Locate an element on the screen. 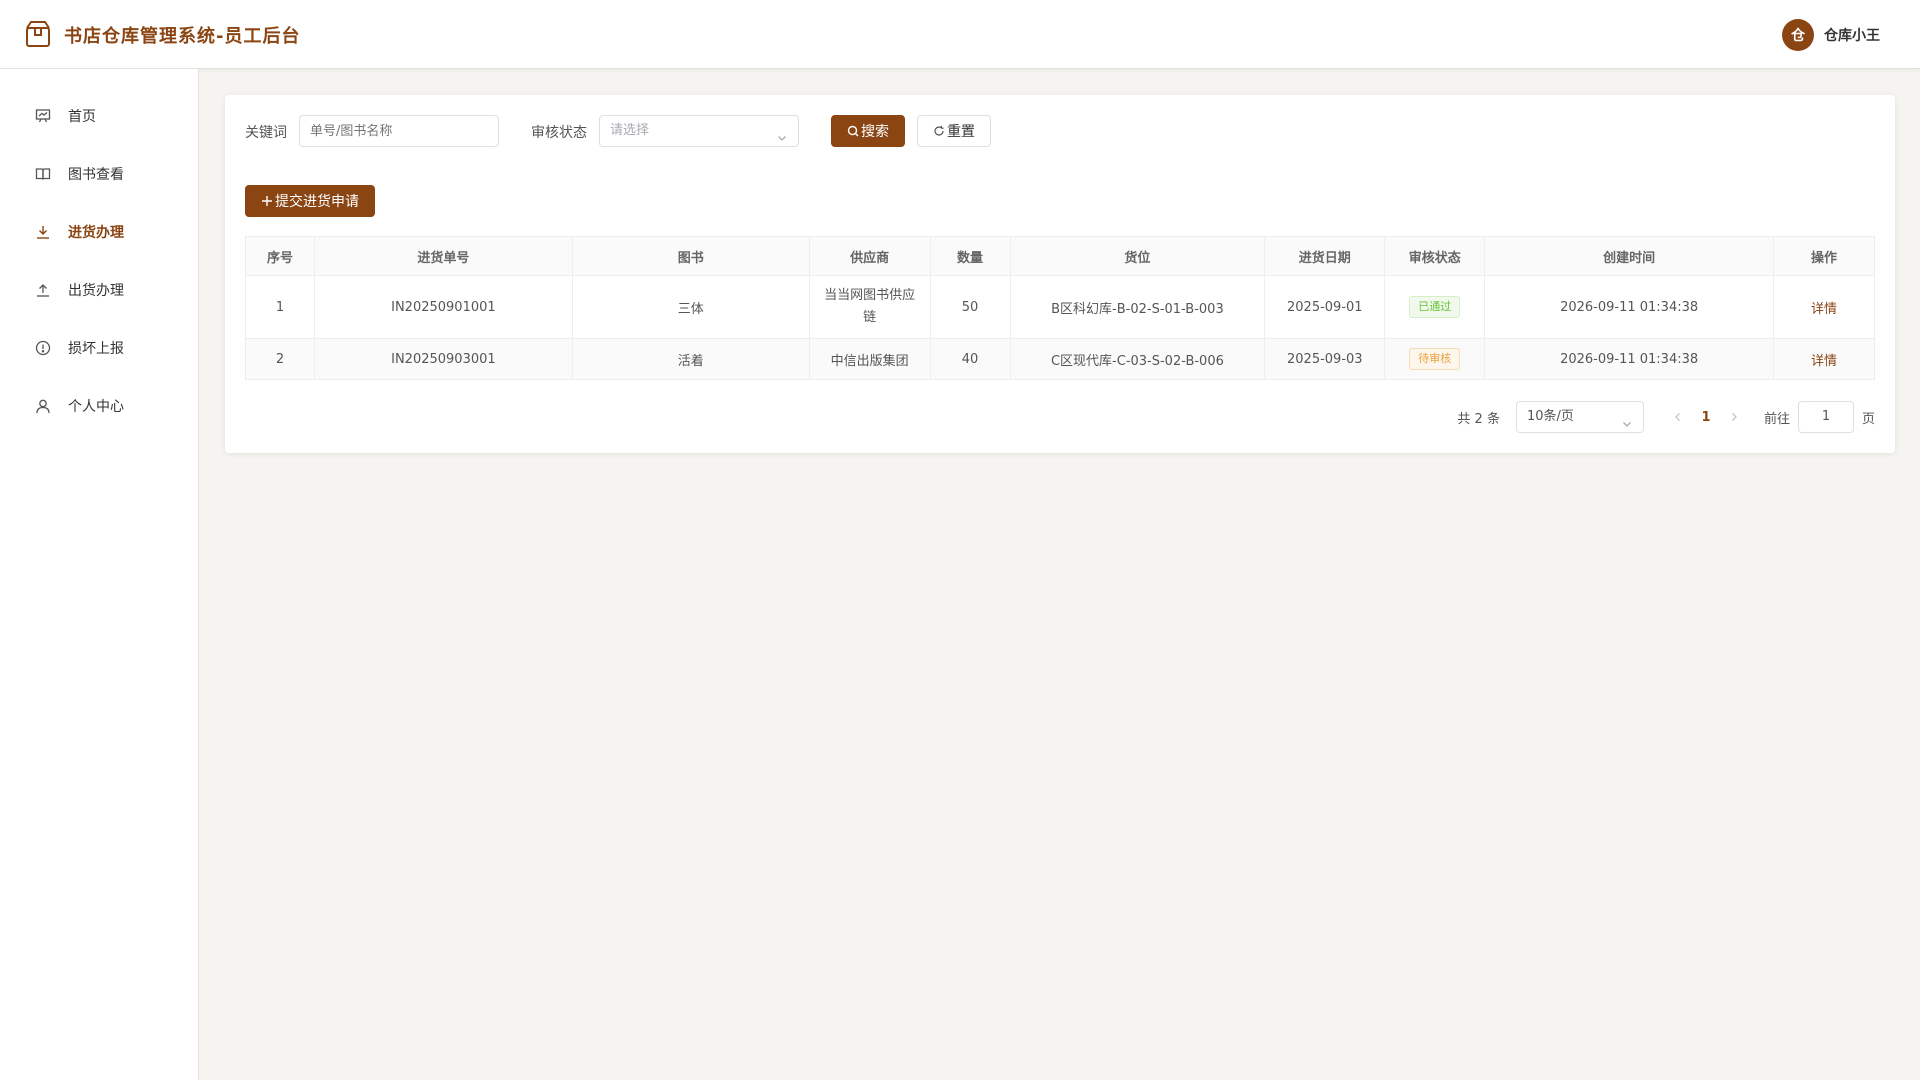  reset-button-label: 重置 is located at coordinates (961, 132).